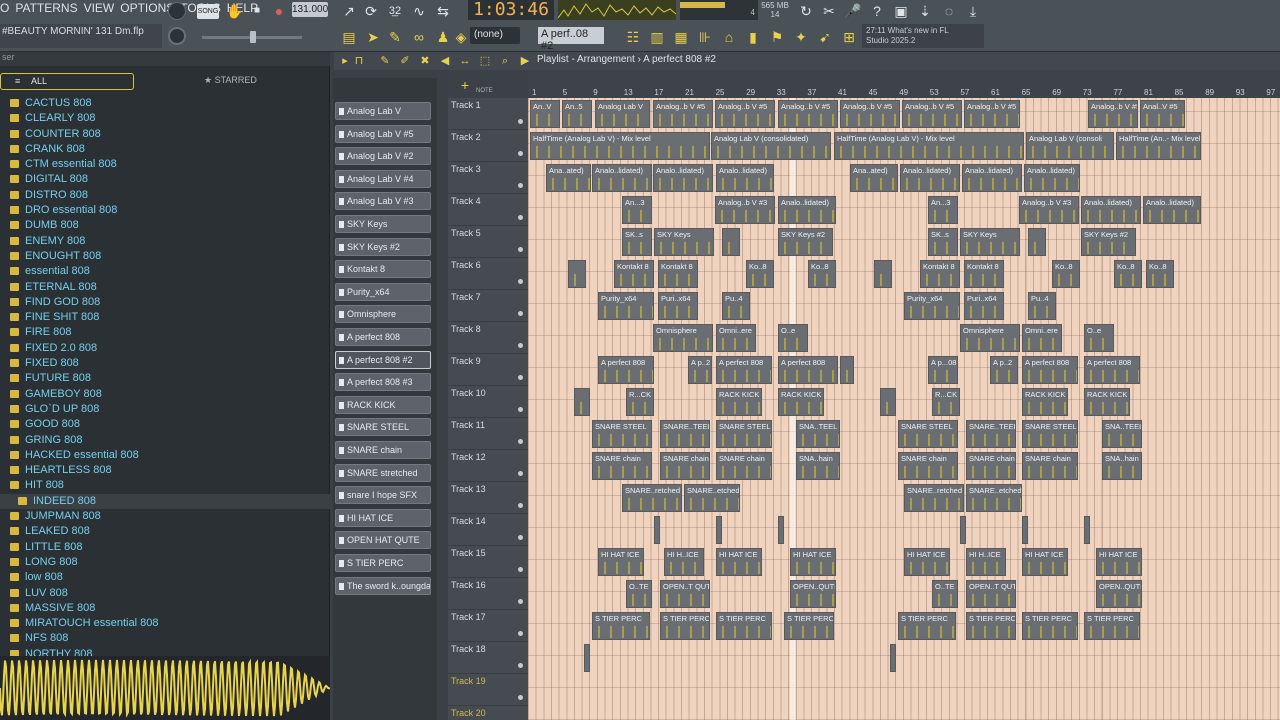 This screenshot has width=1280, height=720. Describe the element at coordinates (373, 37) in the screenshot. I see `arrow-icon: ➤` at that location.